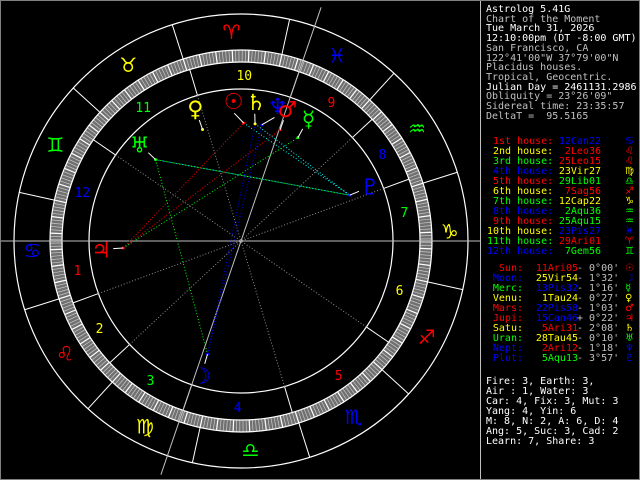 The height and width of the screenshot is (480, 640). I want to click on house-number: 2, so click(100, 329).